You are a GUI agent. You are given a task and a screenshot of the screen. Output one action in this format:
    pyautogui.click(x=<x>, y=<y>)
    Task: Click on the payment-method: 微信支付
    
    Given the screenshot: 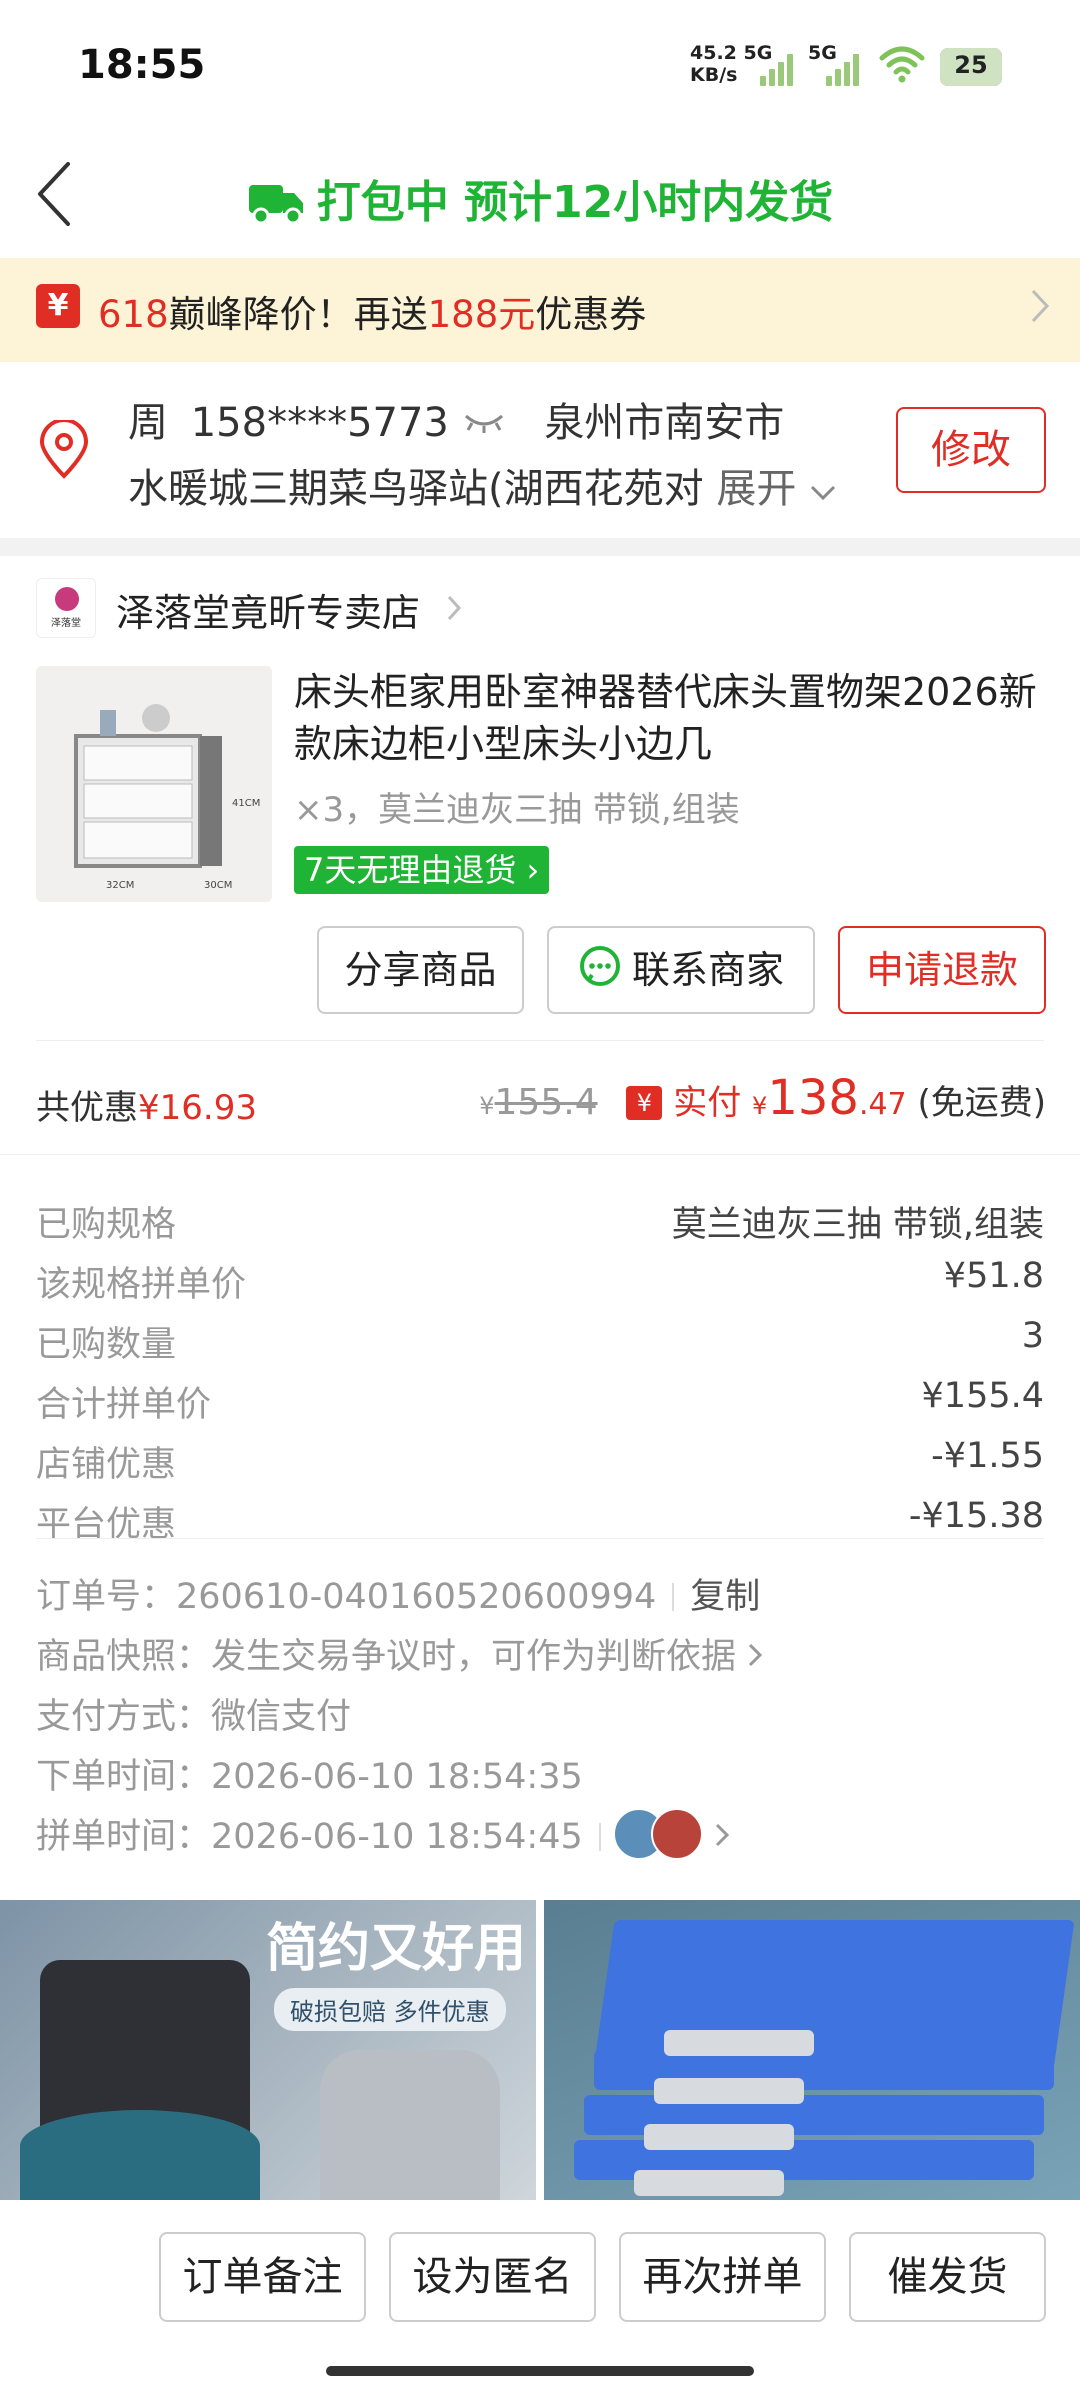 What is the action you would take?
    pyautogui.click(x=281, y=1717)
    